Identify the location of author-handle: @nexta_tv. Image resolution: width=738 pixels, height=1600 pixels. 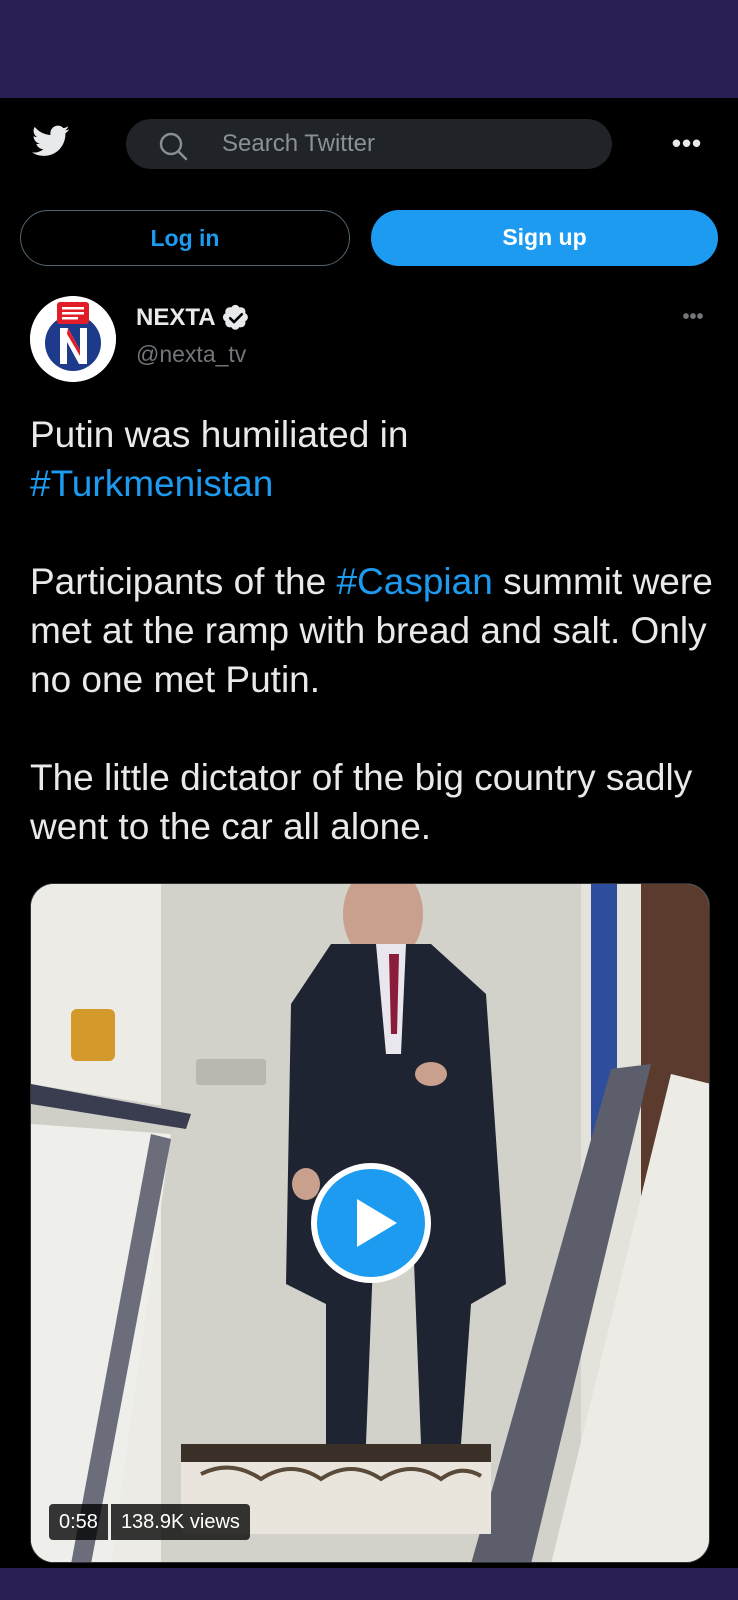
(191, 354).